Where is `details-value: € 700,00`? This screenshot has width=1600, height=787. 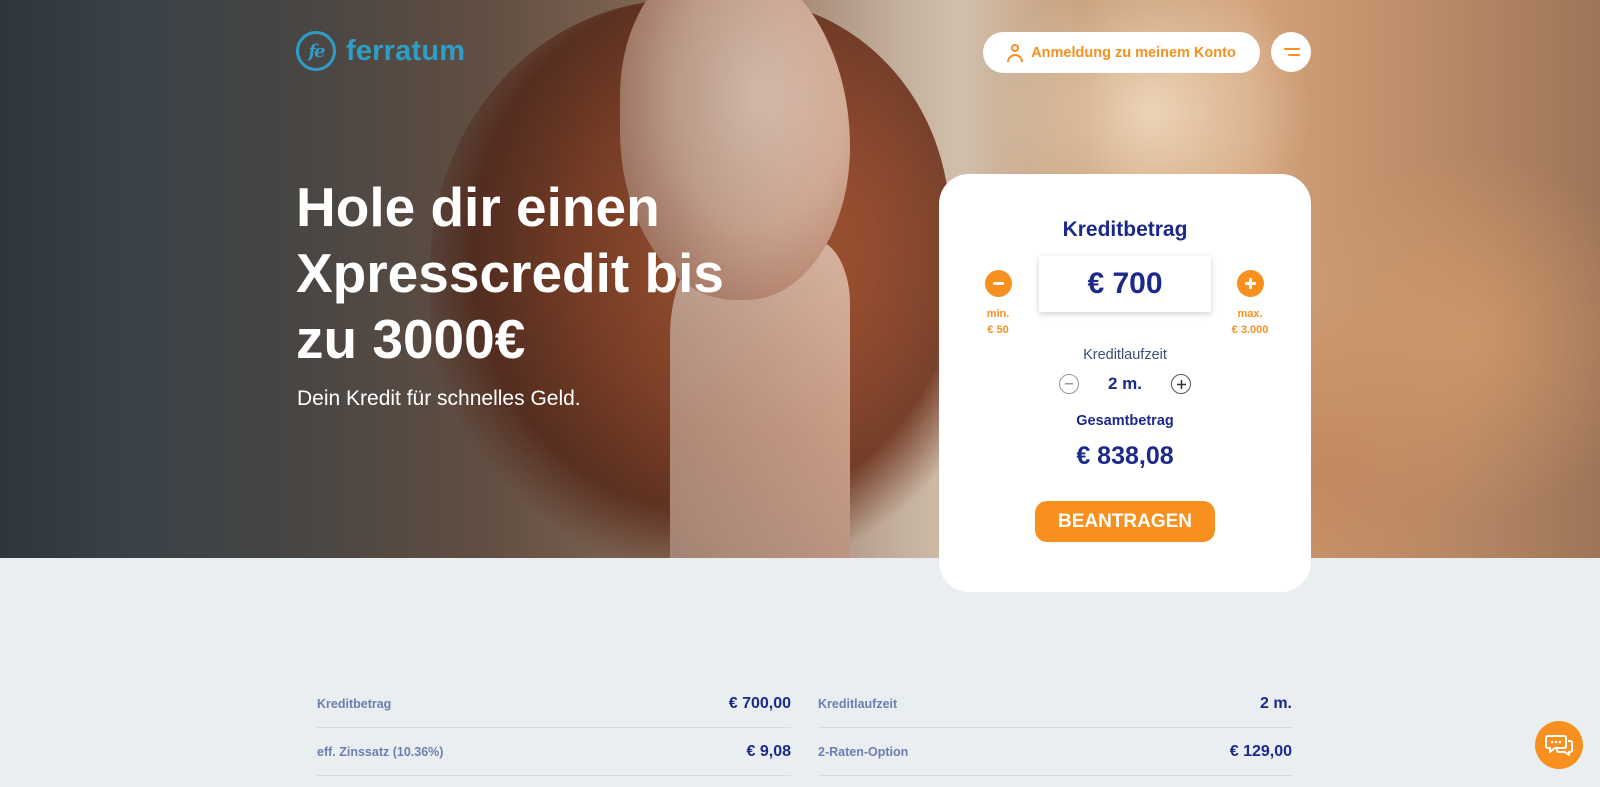 details-value: € 700,00 is located at coordinates (759, 703).